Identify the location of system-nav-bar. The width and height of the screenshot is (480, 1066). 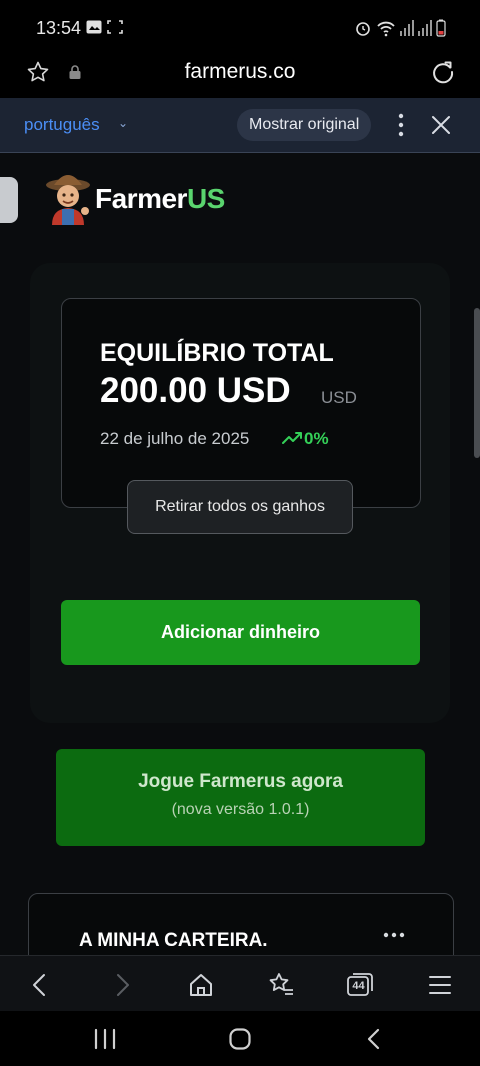
(240, 1038).